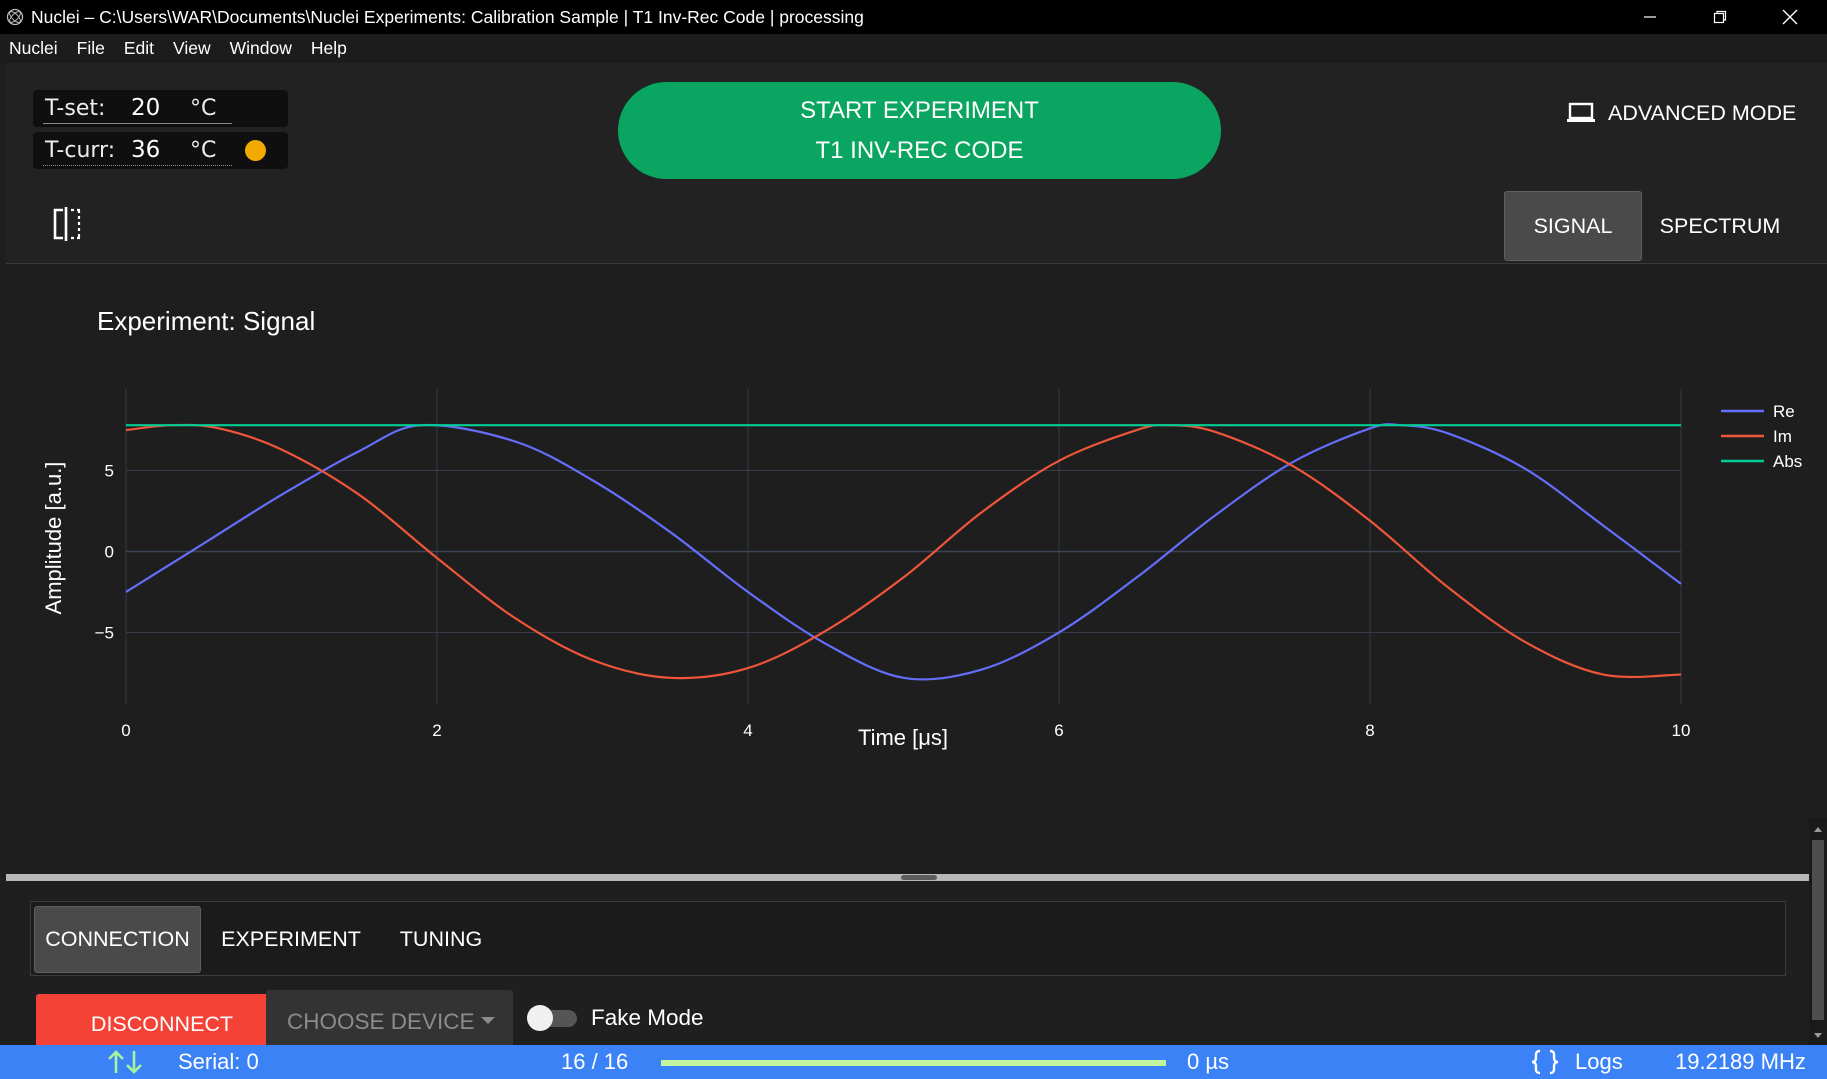 Image resolution: width=1827 pixels, height=1079 pixels. I want to click on progress-count: 16 / 16, so click(595, 1061).